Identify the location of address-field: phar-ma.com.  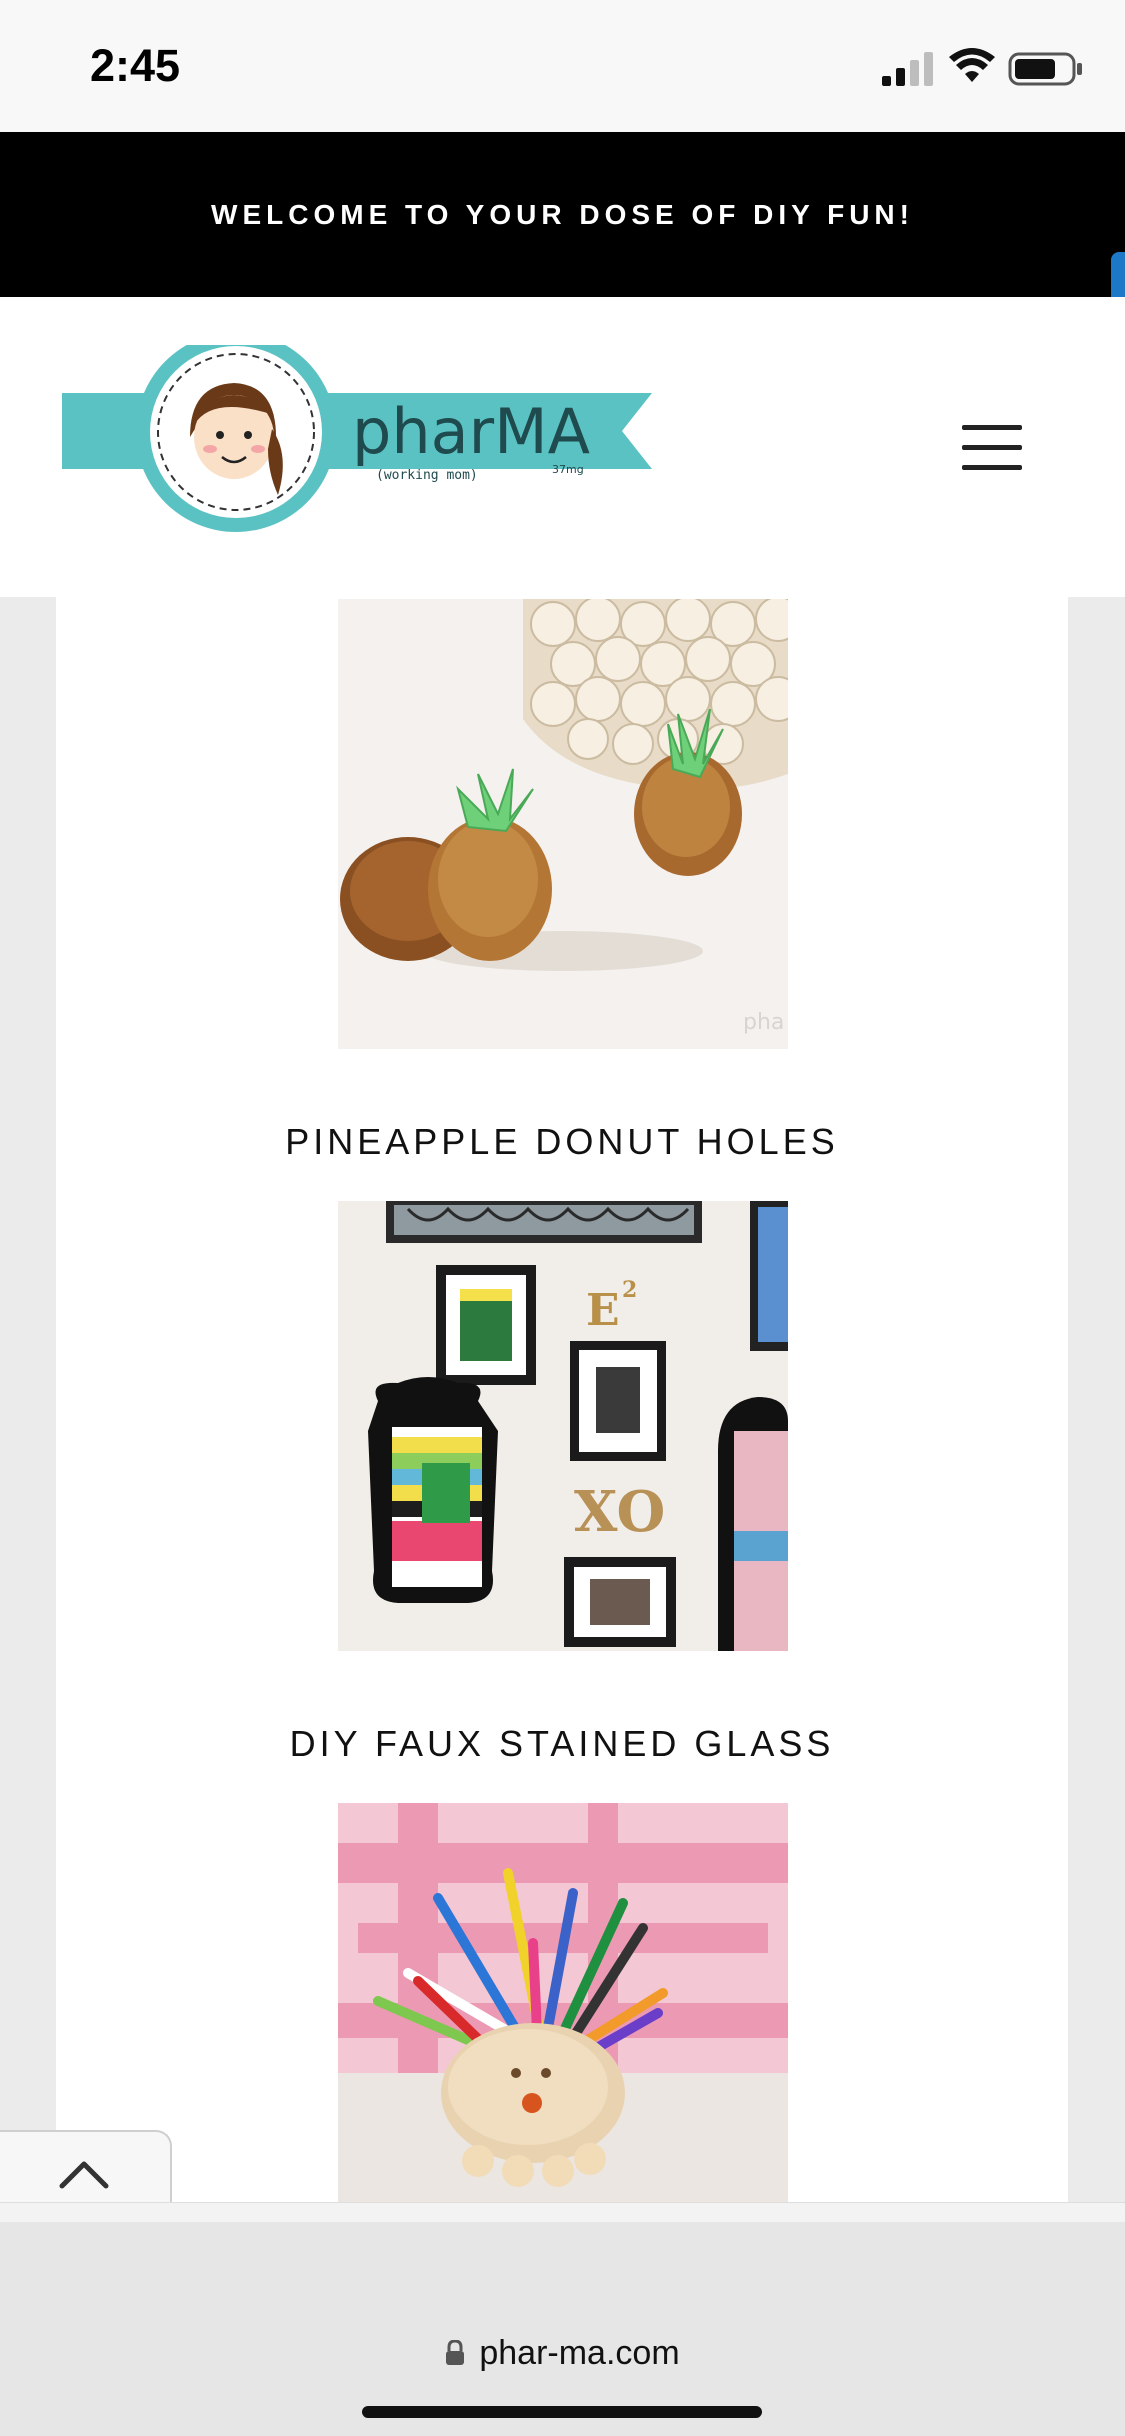
(562, 2353).